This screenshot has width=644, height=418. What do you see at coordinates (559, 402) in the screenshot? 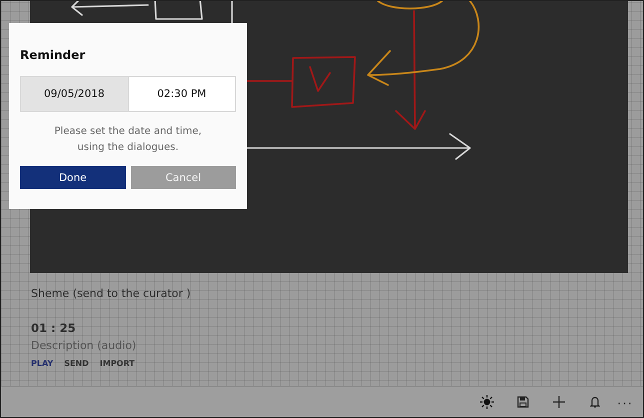
I see `add-icon` at bounding box center [559, 402].